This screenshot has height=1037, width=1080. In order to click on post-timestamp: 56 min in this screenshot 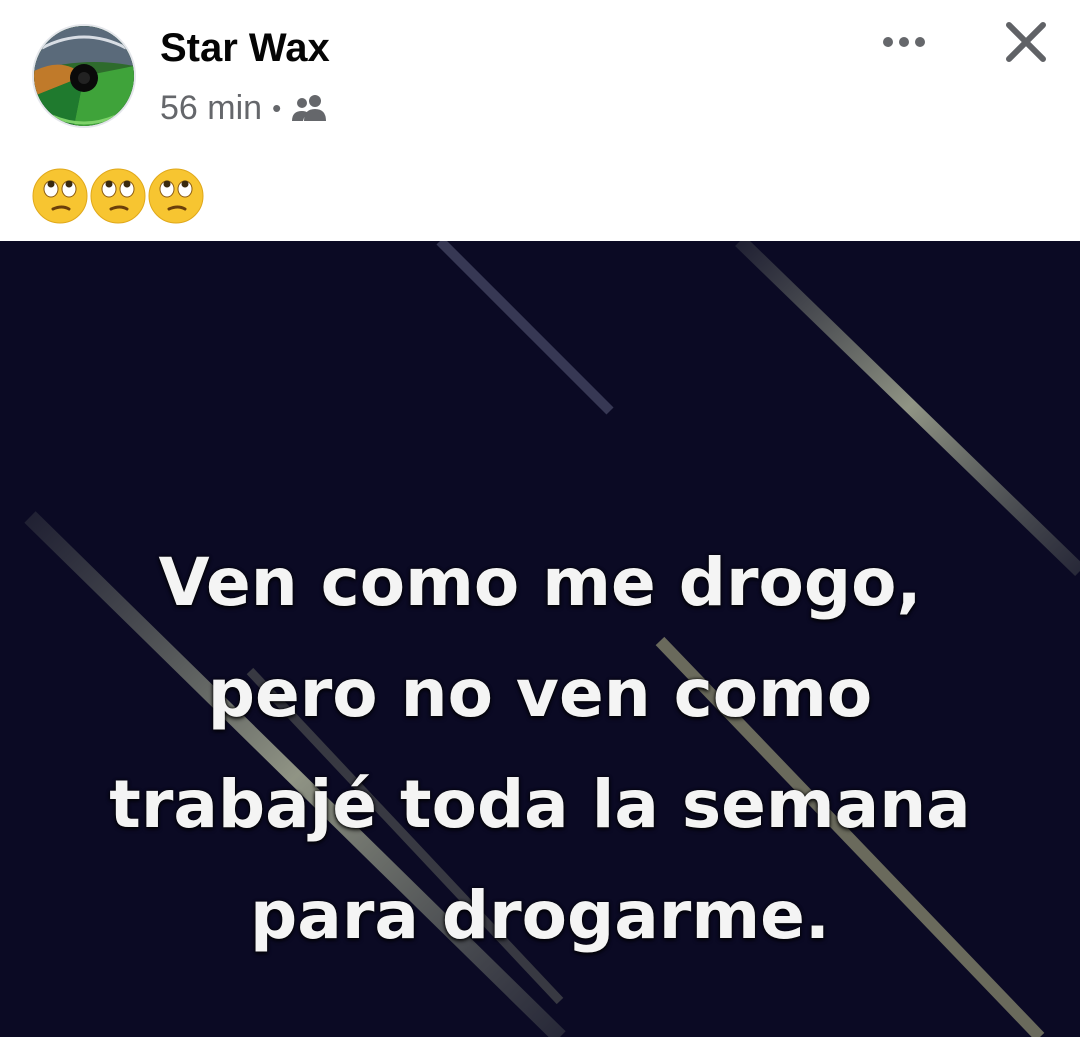, I will do `click(211, 108)`.